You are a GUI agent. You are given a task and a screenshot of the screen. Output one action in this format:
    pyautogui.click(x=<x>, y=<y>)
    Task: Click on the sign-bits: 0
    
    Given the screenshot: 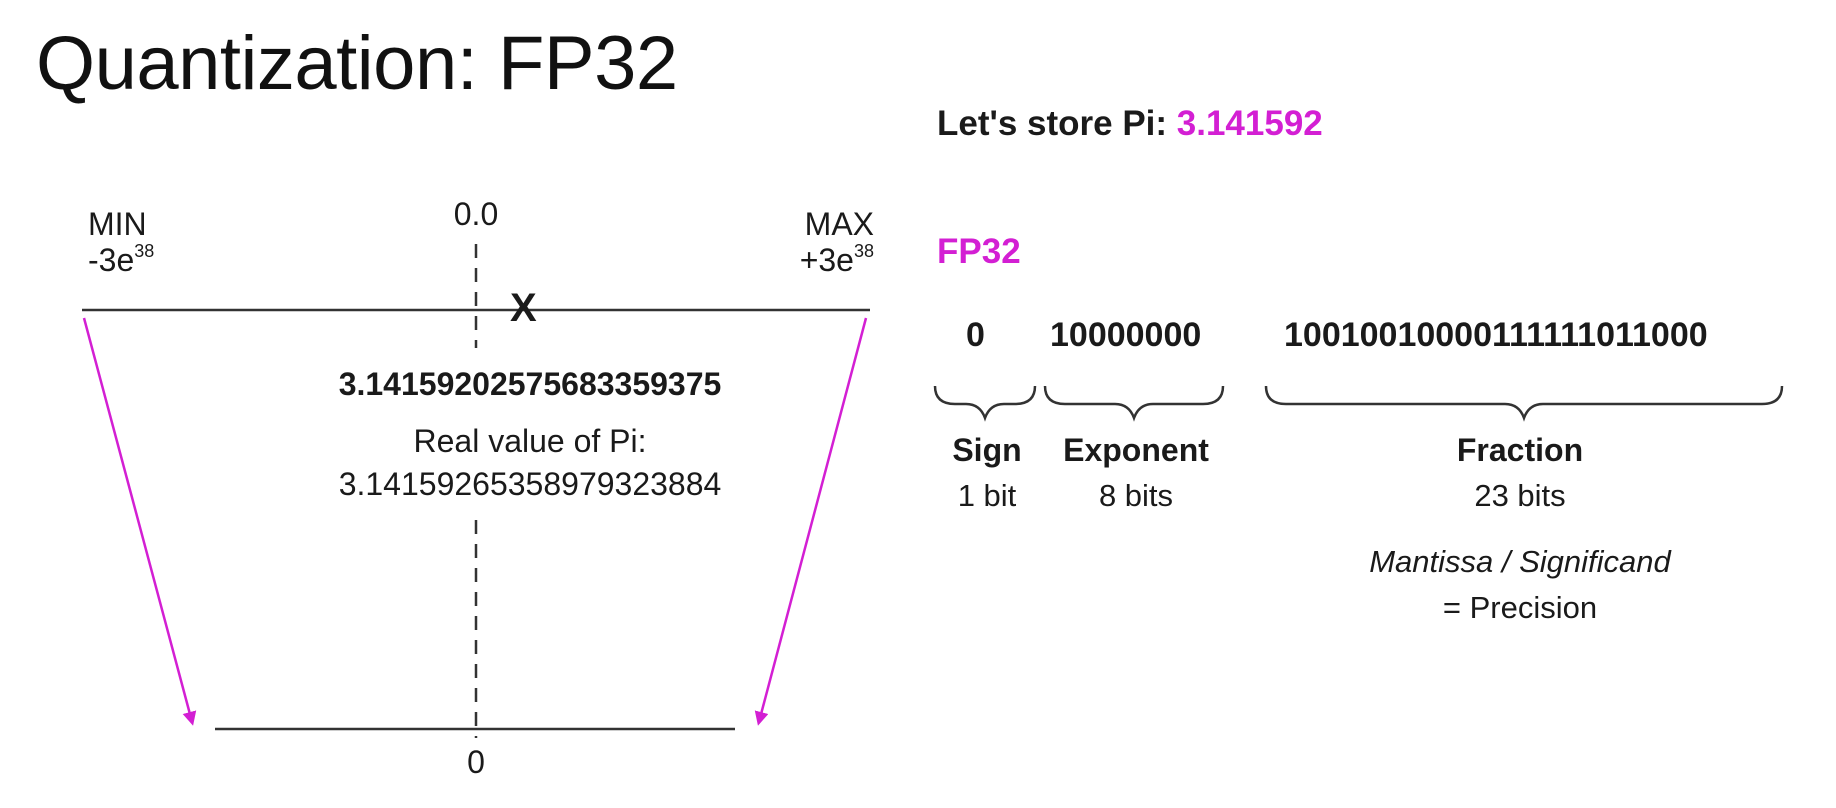 What is the action you would take?
    pyautogui.click(x=975, y=335)
    